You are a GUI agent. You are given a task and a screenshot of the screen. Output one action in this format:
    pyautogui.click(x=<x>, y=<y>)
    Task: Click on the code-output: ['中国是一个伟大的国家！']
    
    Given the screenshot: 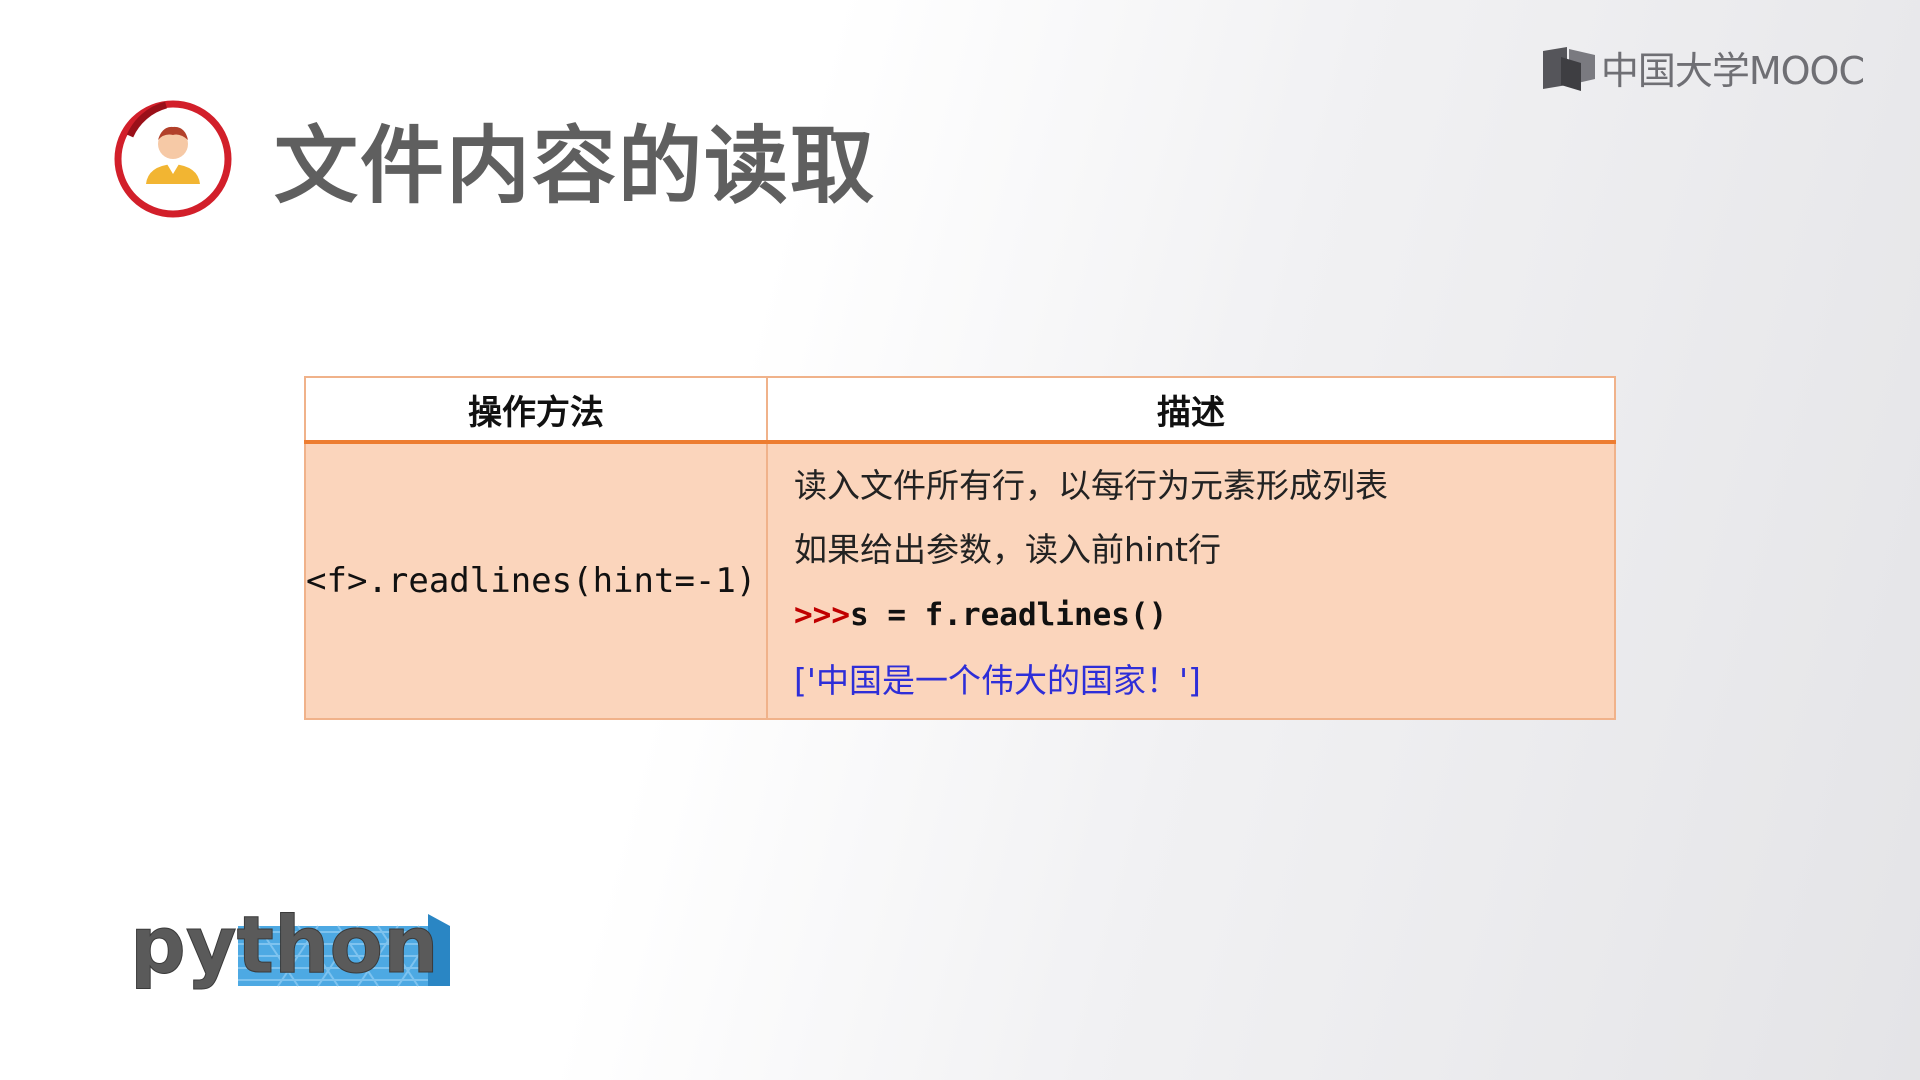 What is the action you would take?
    pyautogui.click(x=997, y=680)
    